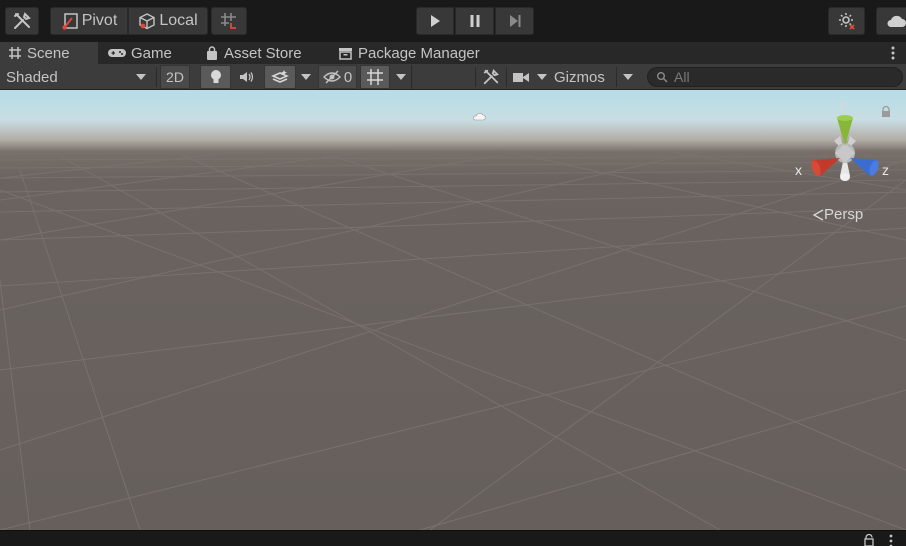  What do you see at coordinates (818, 214) in the screenshot?
I see `perspective-icon` at bounding box center [818, 214].